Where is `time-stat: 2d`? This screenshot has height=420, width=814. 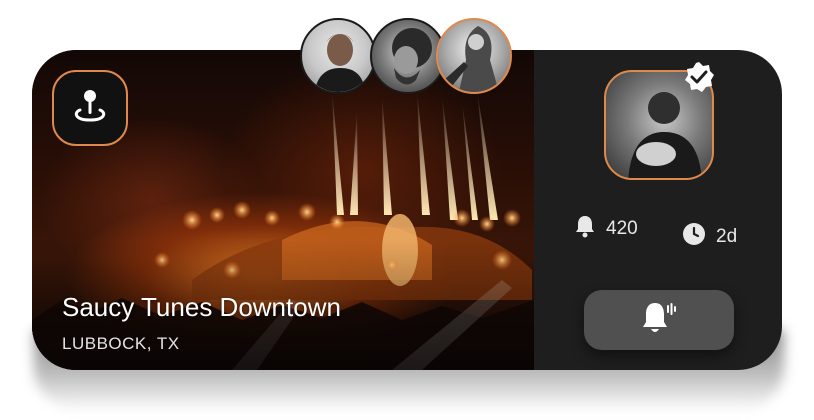 time-stat: 2d is located at coordinates (709, 237).